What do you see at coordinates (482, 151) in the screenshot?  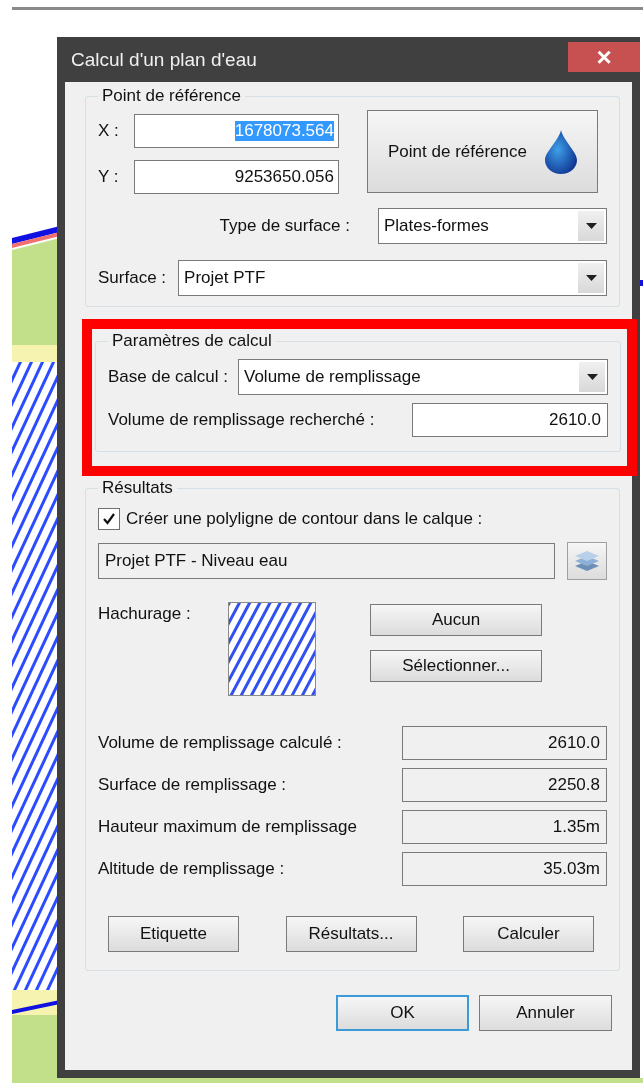 I see `reference-point-button: Point de référence` at bounding box center [482, 151].